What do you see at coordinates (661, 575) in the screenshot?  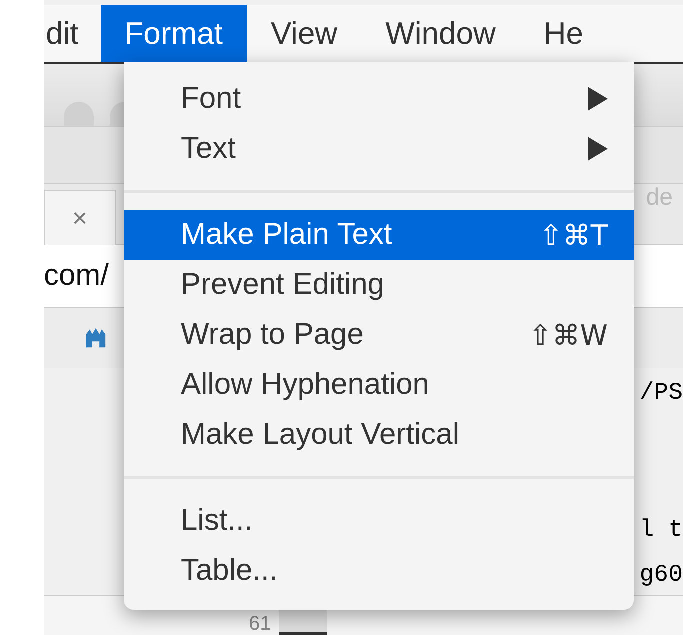 I see `code-text: g60` at bounding box center [661, 575].